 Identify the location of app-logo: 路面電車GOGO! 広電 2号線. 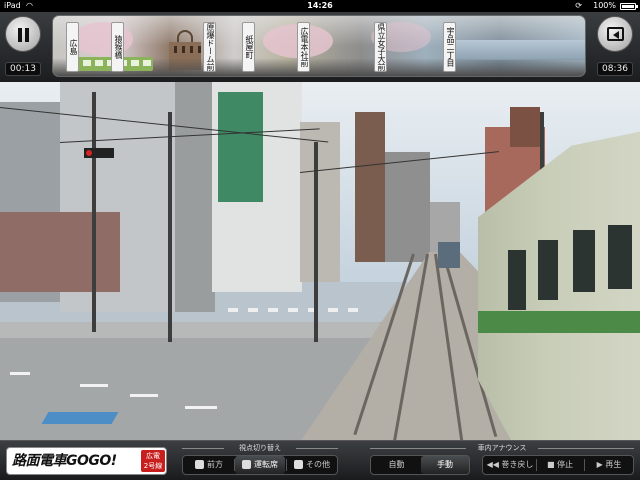
(86, 461).